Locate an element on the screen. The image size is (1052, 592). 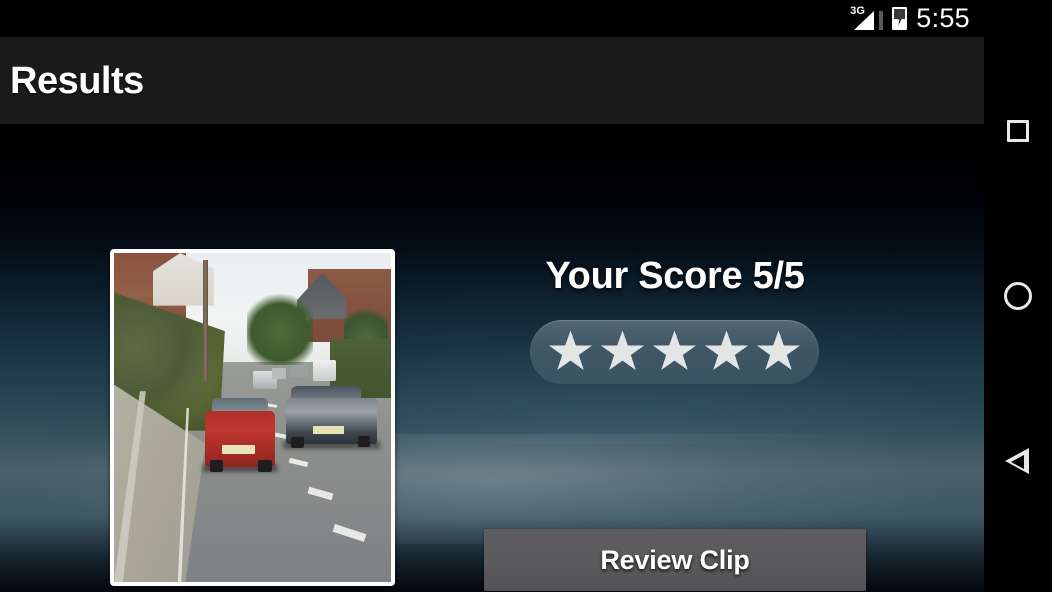
photo-distant-car-a is located at coordinates (278, 374).